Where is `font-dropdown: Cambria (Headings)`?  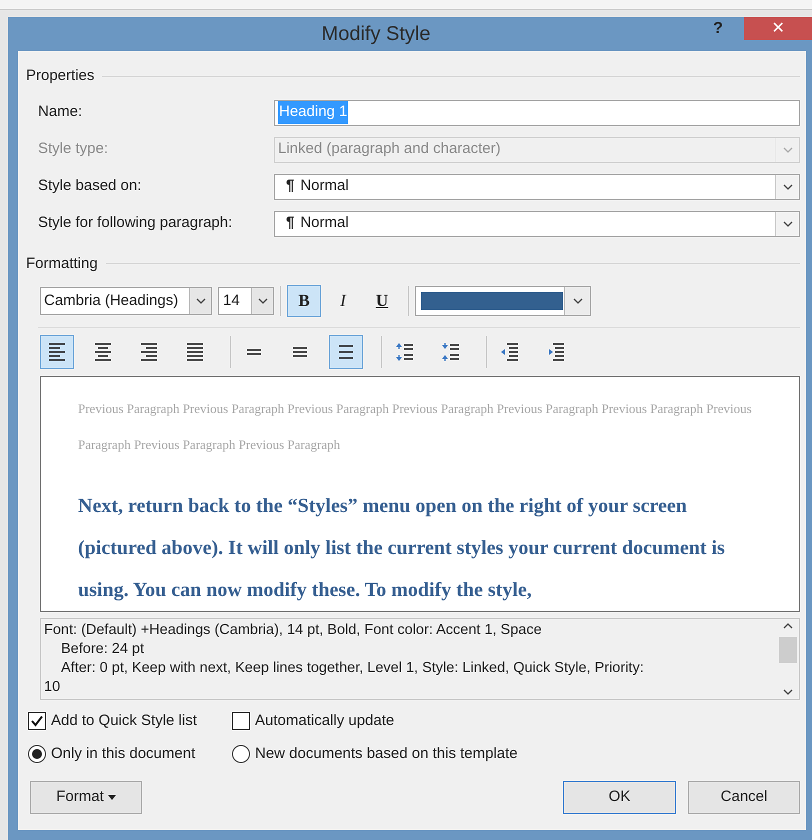
font-dropdown: Cambria (Headings) is located at coordinates (126, 301).